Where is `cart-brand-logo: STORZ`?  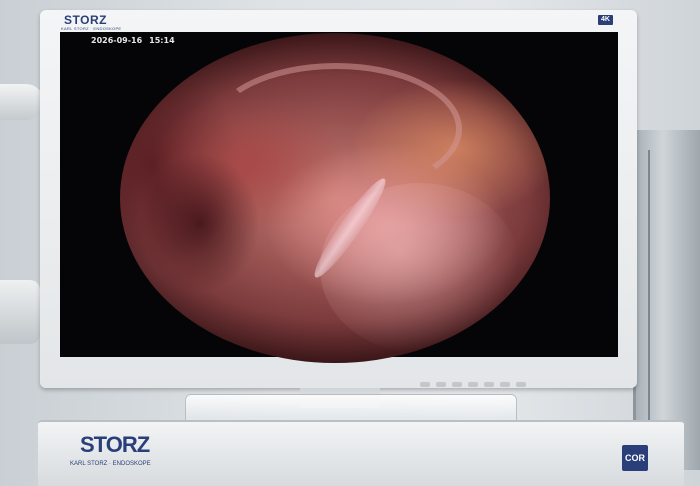
cart-brand-logo: STORZ is located at coordinates (115, 444).